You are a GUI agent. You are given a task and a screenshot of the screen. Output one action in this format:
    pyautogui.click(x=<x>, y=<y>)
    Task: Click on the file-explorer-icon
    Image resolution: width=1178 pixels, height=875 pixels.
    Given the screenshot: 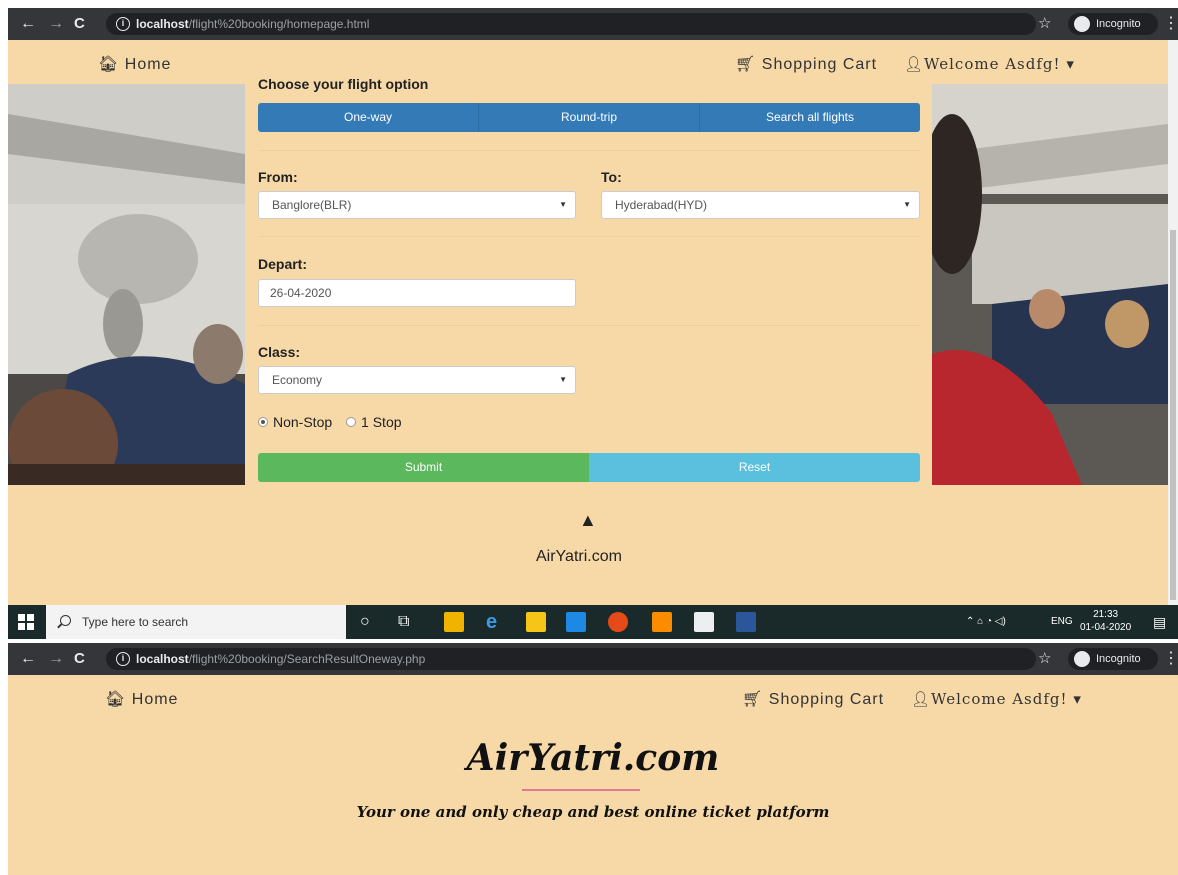 What is the action you would take?
    pyautogui.click(x=536, y=622)
    